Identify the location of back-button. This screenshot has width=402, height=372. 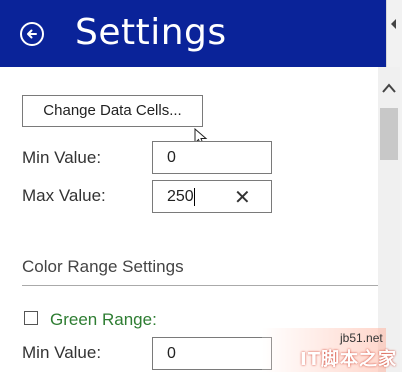
(32, 34).